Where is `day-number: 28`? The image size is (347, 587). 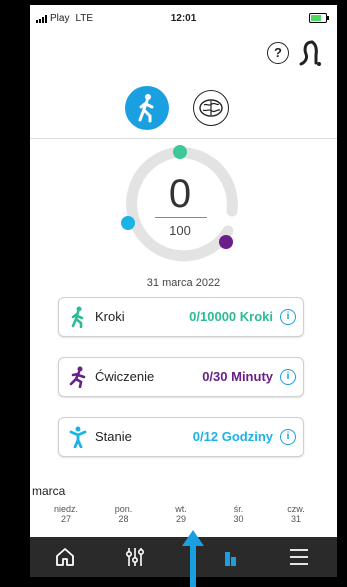
day-number: 28 is located at coordinates (123, 519).